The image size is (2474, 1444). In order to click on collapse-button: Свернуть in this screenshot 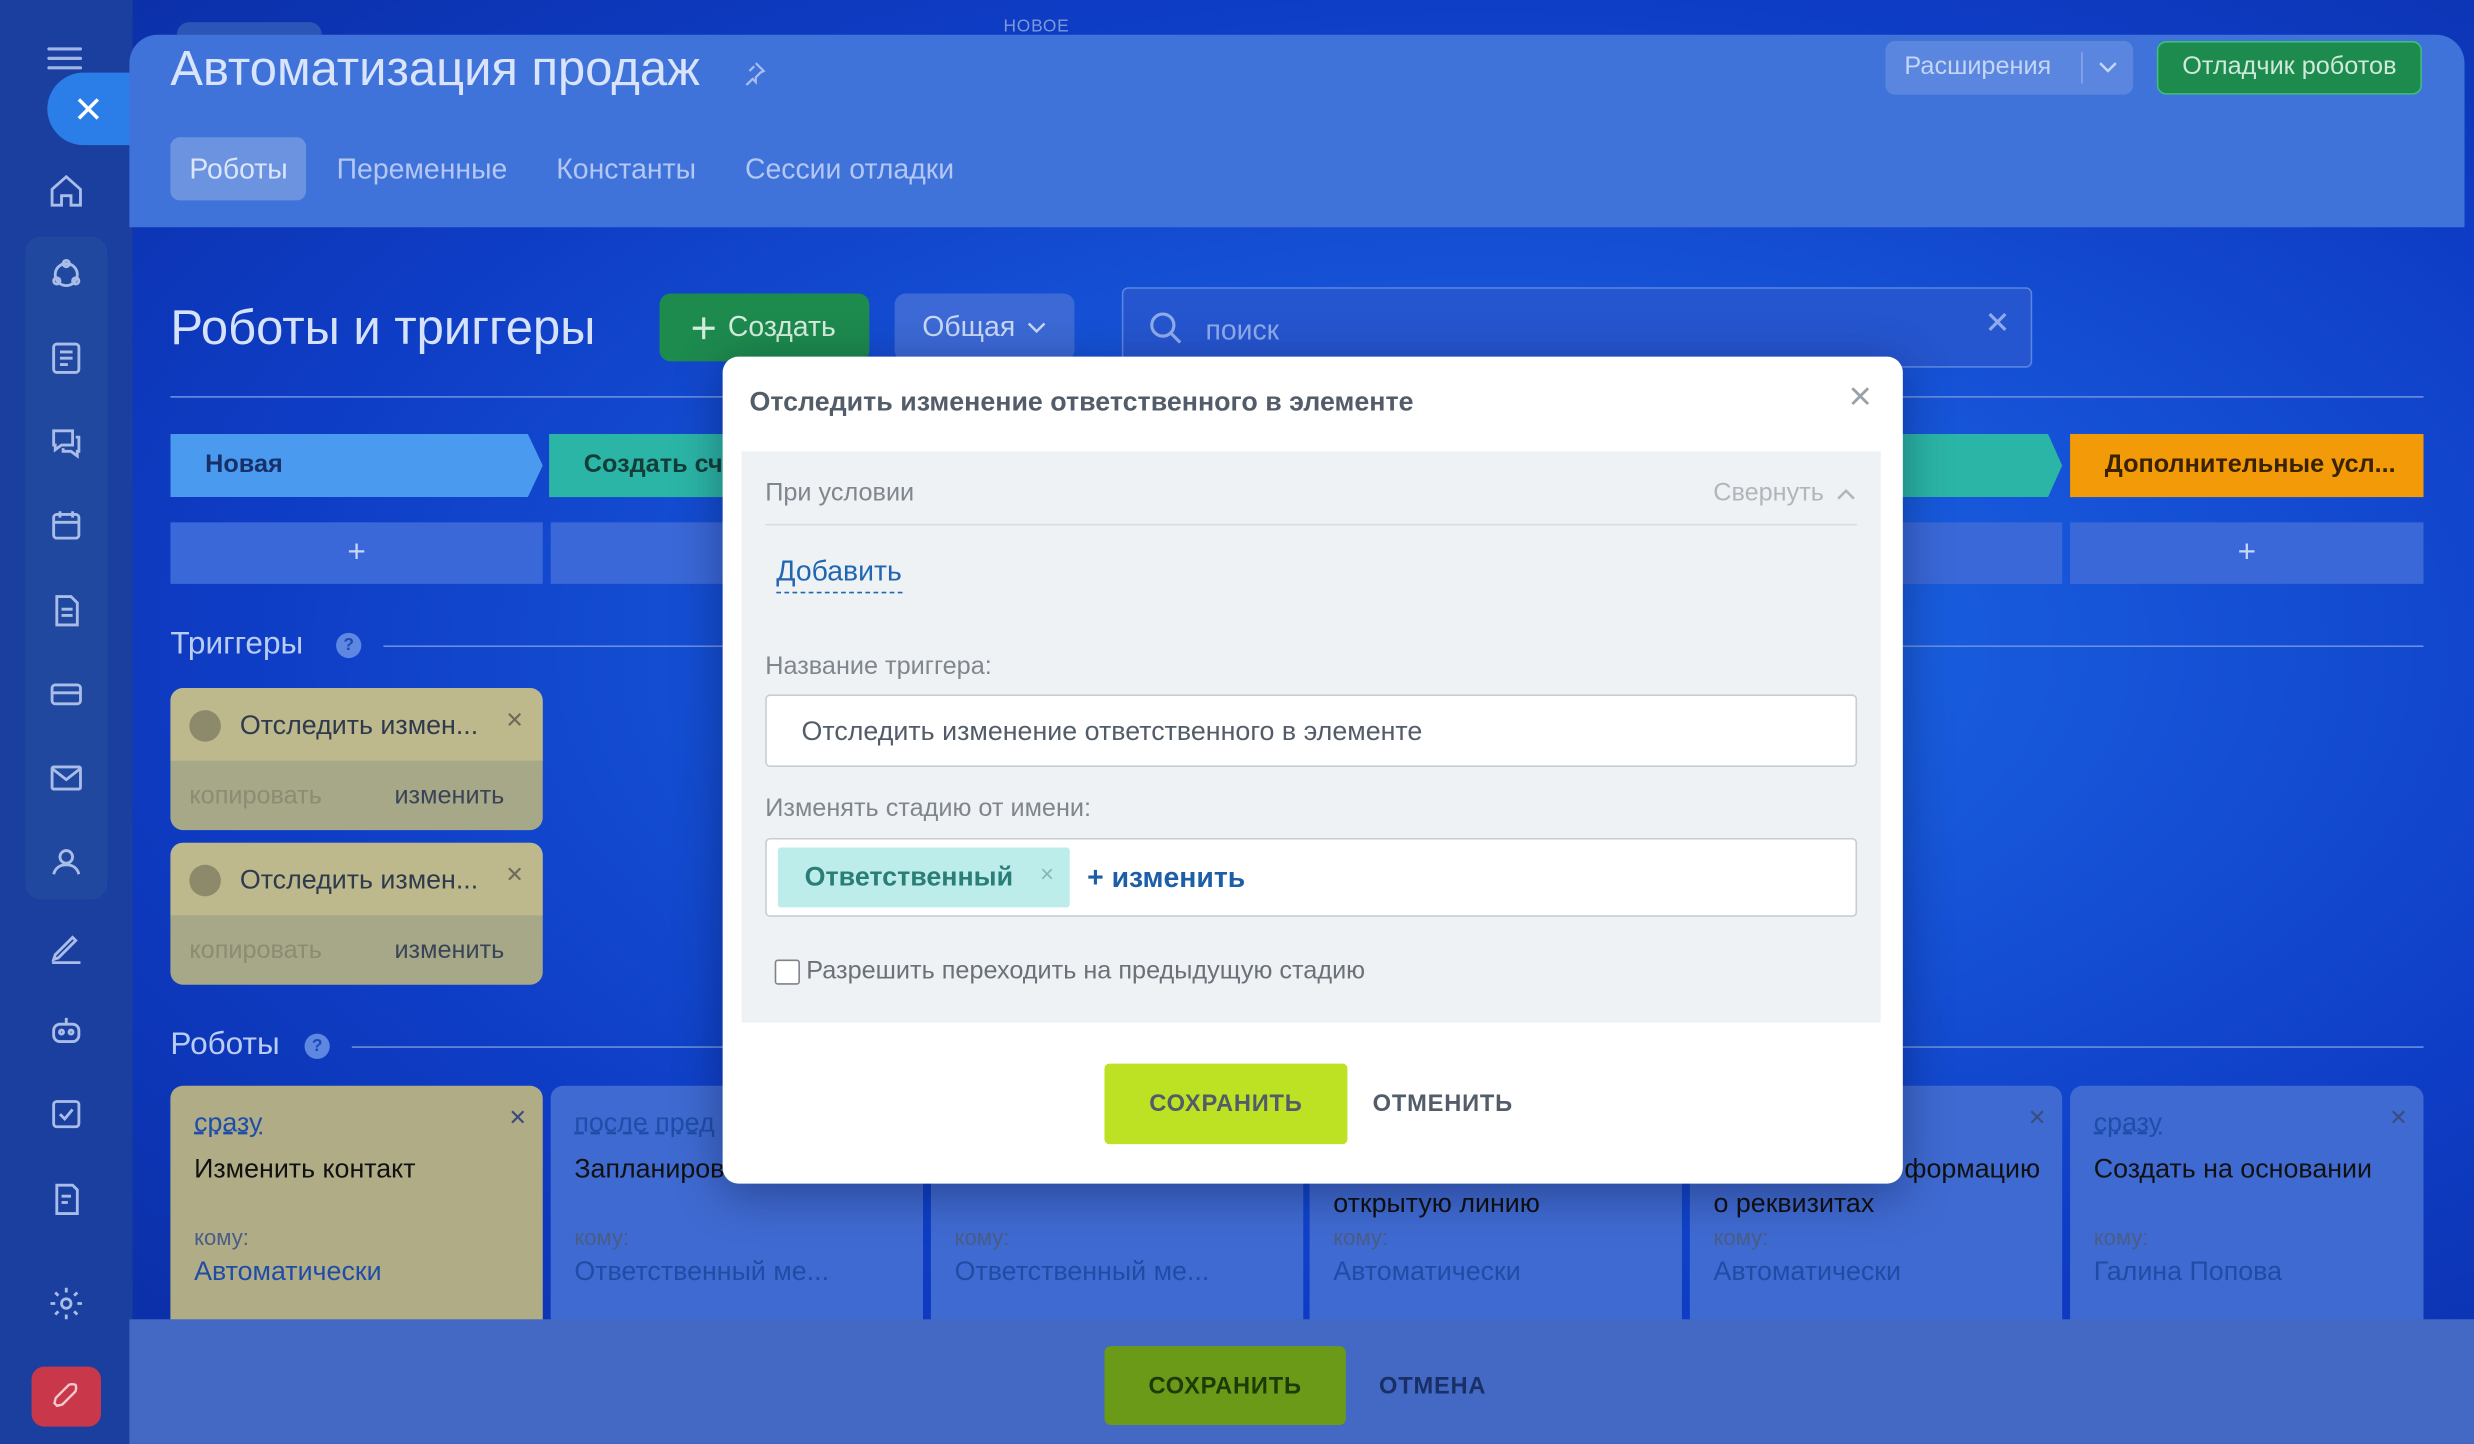, I will do `click(1784, 494)`.